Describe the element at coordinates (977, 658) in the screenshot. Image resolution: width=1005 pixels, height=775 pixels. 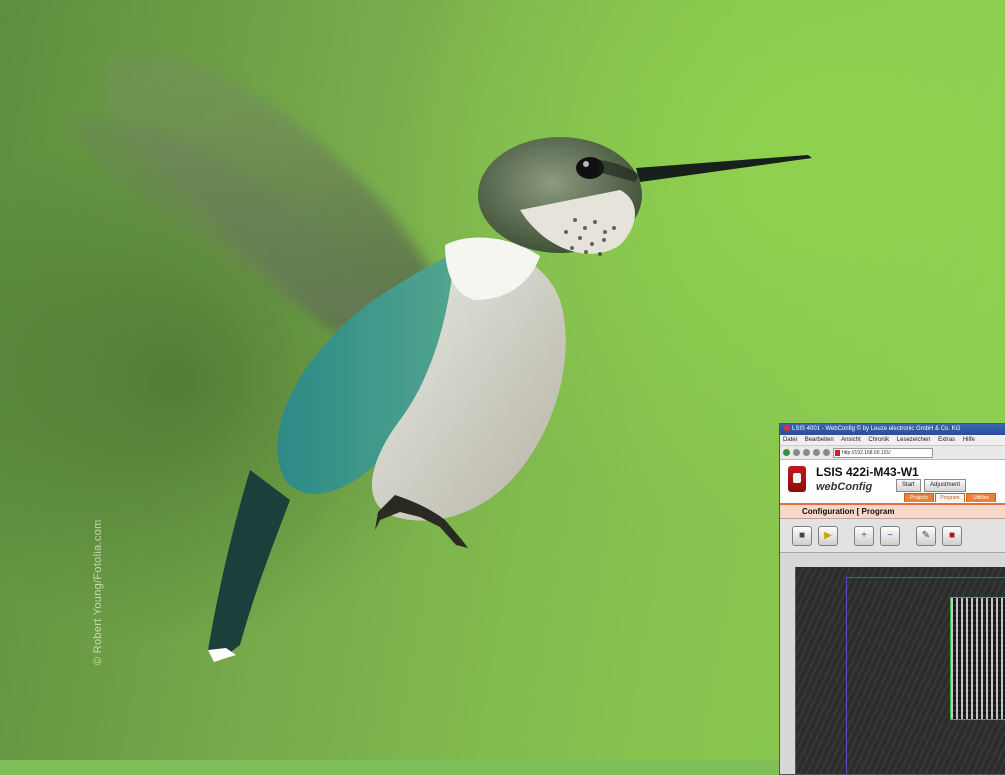
I see `datamatrix-code` at that location.